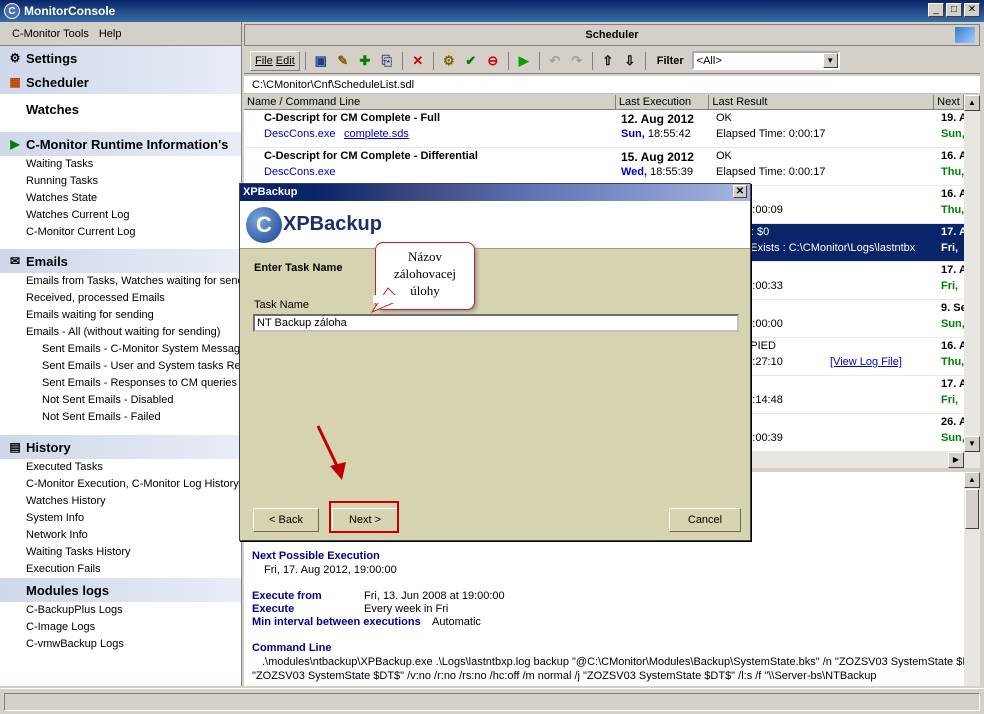 The height and width of the screenshot is (714, 984). What do you see at coordinates (120, 644) in the screenshot?
I see `nav-vmwbackup-logs: C-vmwBackup Logs` at bounding box center [120, 644].